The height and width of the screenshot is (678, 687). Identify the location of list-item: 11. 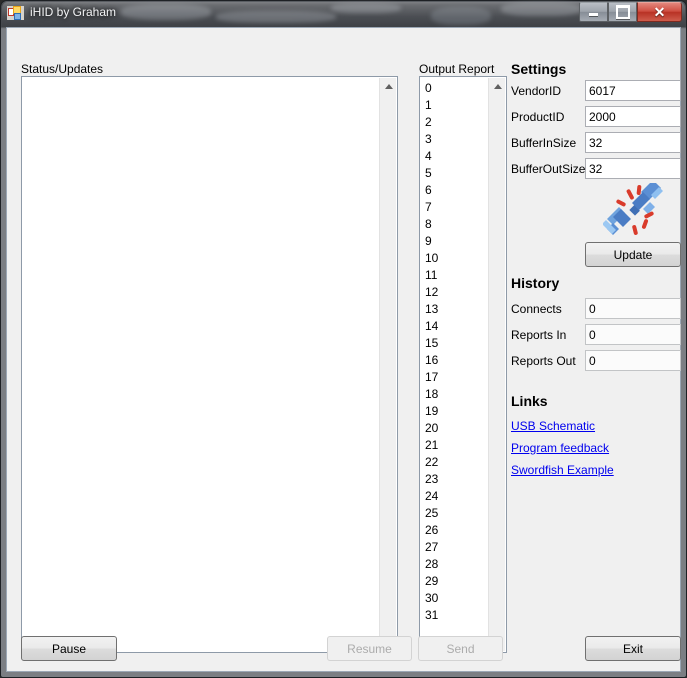
(455, 275).